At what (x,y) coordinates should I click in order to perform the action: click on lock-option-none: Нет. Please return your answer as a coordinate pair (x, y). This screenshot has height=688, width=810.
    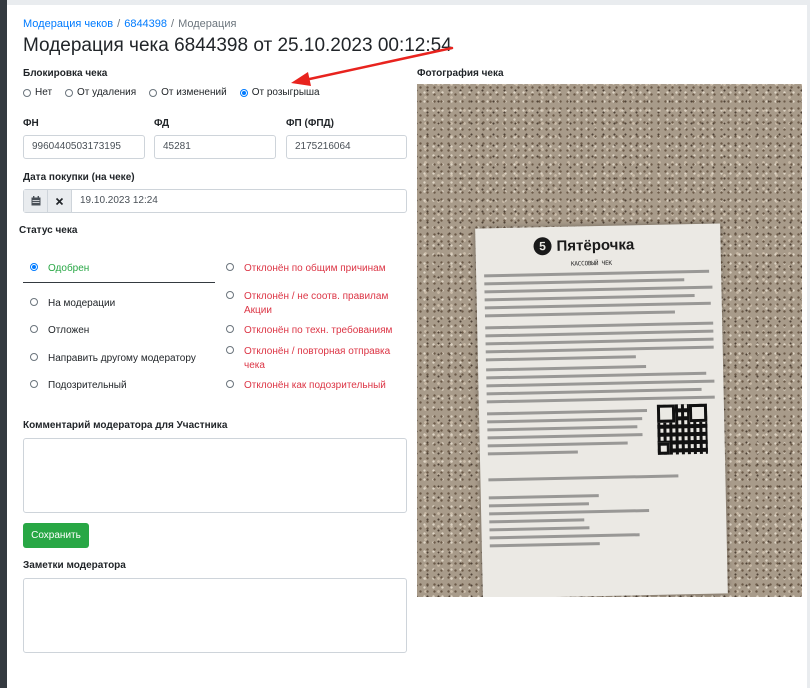
    Looking at the image, I should click on (37, 92).